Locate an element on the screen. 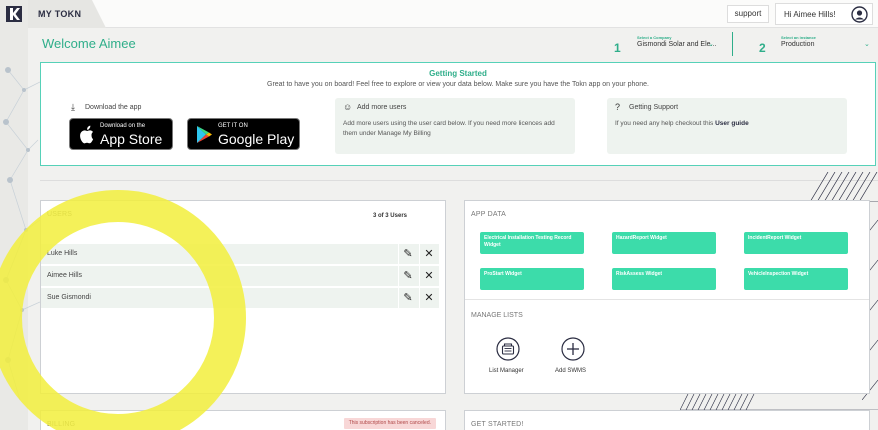 The height and width of the screenshot is (430, 878). welcome-heading: Welcome Aimee is located at coordinates (89, 43).